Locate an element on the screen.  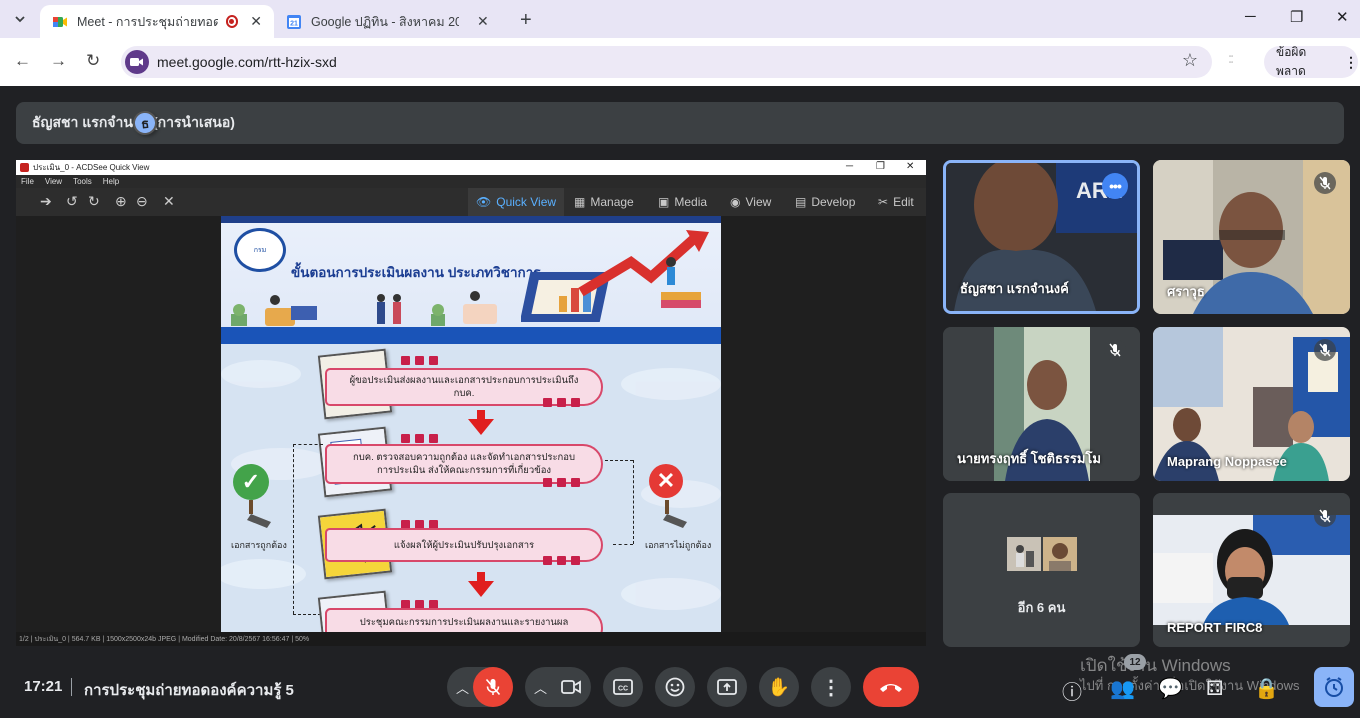
zoom-in-icon: ⊕ is located at coordinates (121, 201).